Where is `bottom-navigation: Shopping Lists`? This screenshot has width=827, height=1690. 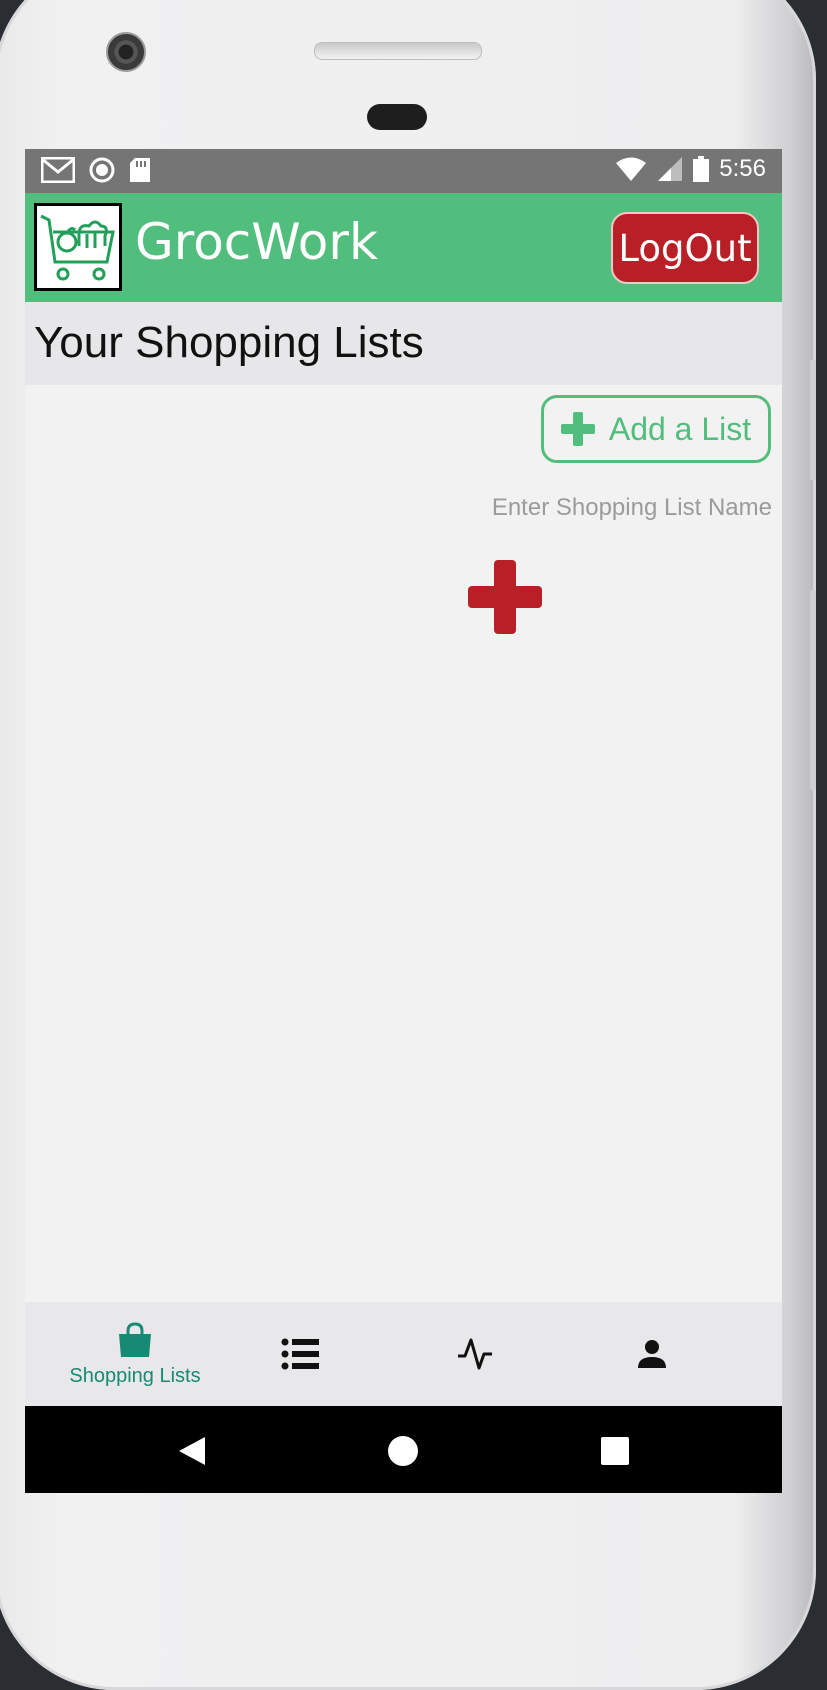
bottom-navigation: Shopping Lists is located at coordinates (403, 1354).